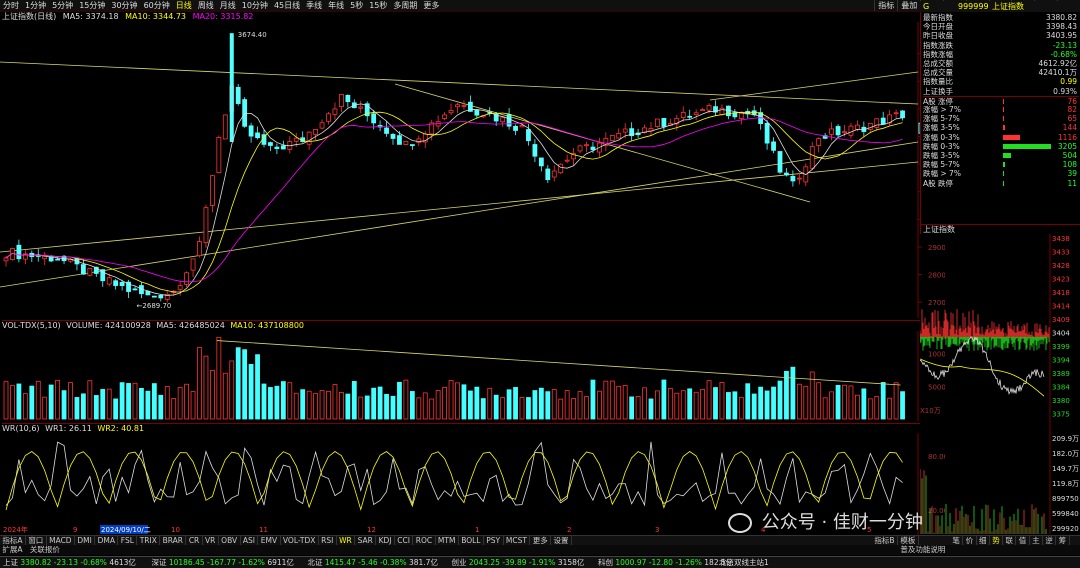 The width and height of the screenshot is (1080, 568). What do you see at coordinates (68, 562) in the screenshot?
I see `status-sh: 上证 3380.82 -23.13 -0.68% 4613亿` at bounding box center [68, 562].